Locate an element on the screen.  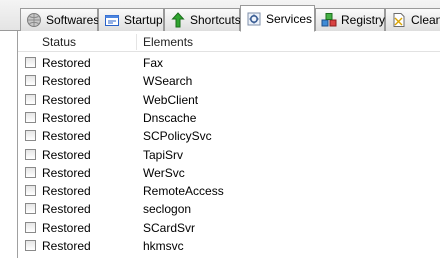
tab-label: Shortcuts is located at coordinates (215, 20).